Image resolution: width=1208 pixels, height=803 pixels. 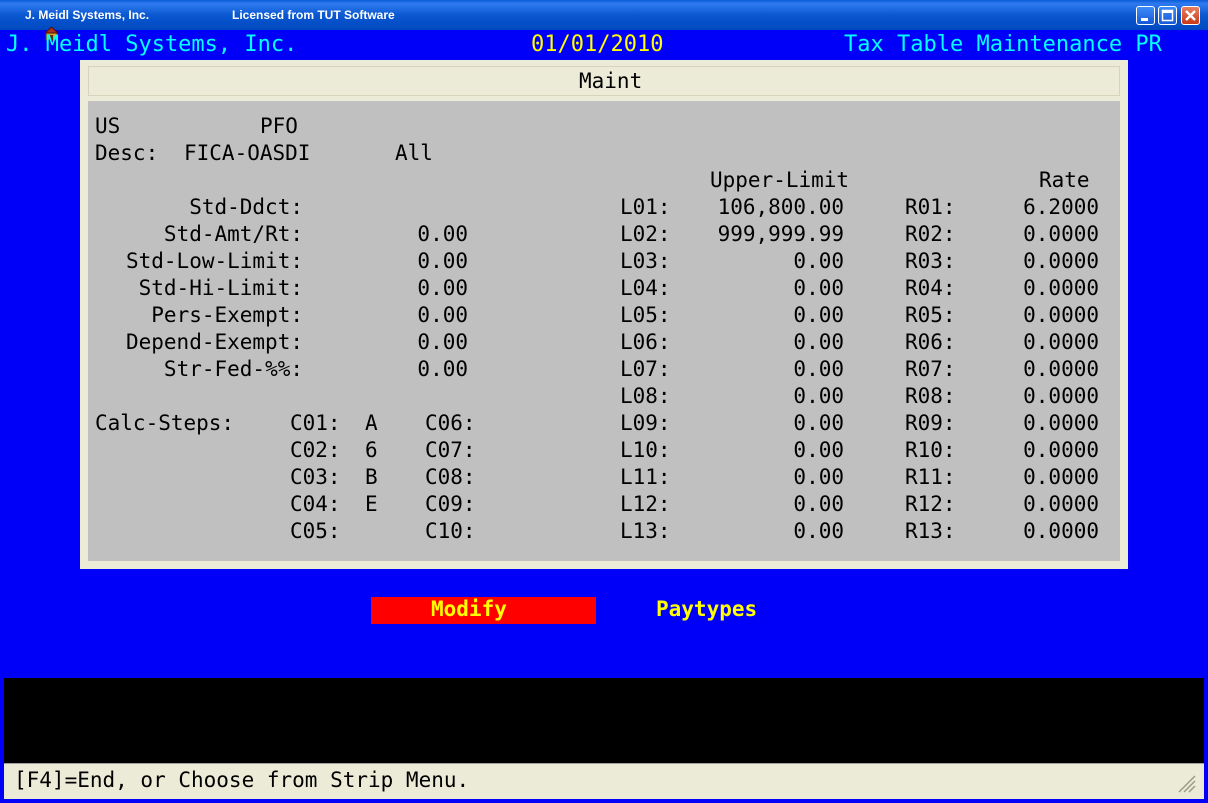 I want to click on rate-label: R12:, so click(x=930, y=504).